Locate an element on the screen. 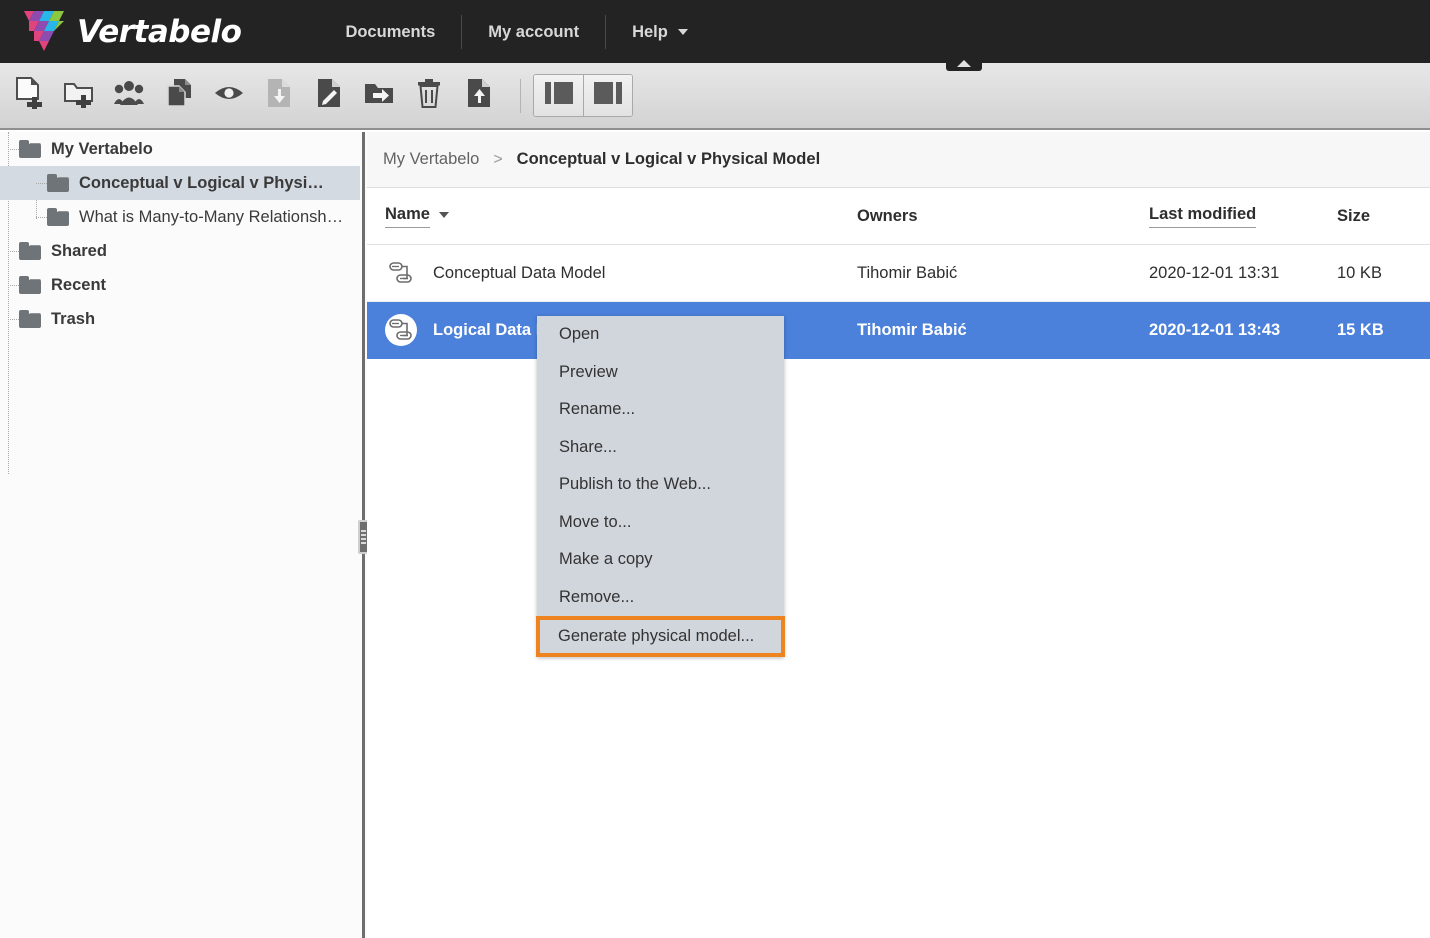 The image size is (1430, 938). view-toggle-group is located at coordinates (583, 95).